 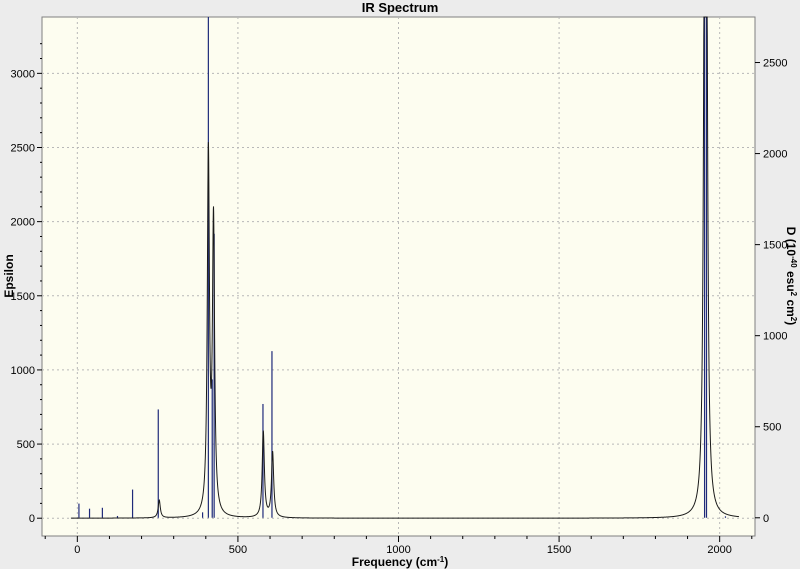 I want to click on x-tick-label-3: 1500, so click(x=559, y=550).